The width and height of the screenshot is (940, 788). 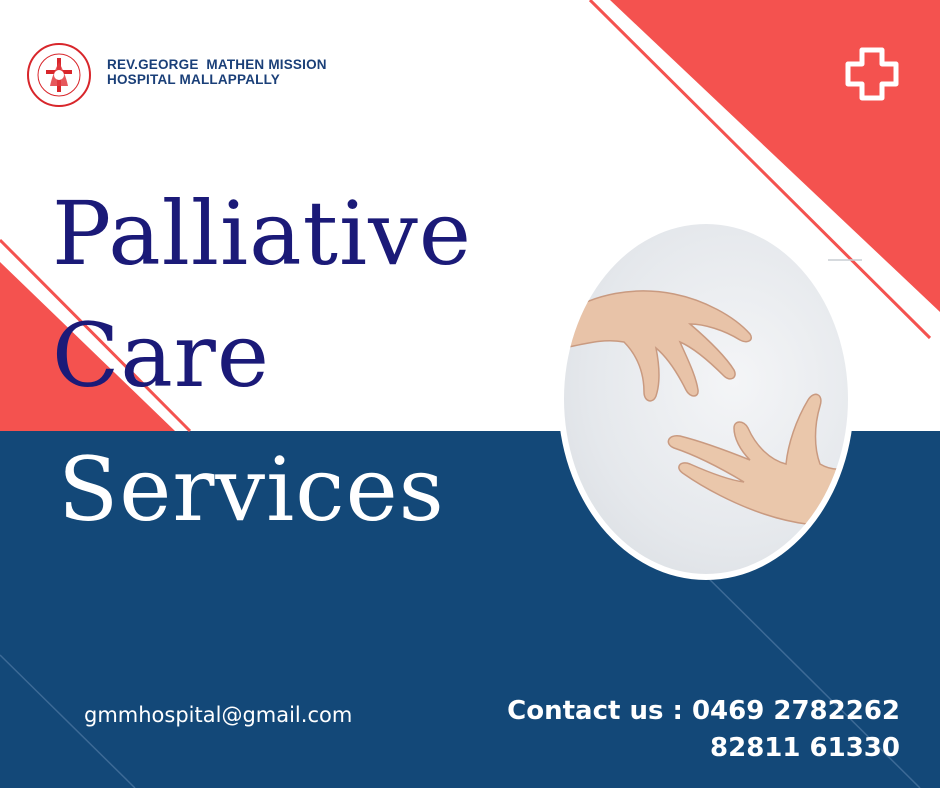 I want to click on organization-name-line2: HOSPITAL MALLAPPALLY, so click(x=194, y=79).